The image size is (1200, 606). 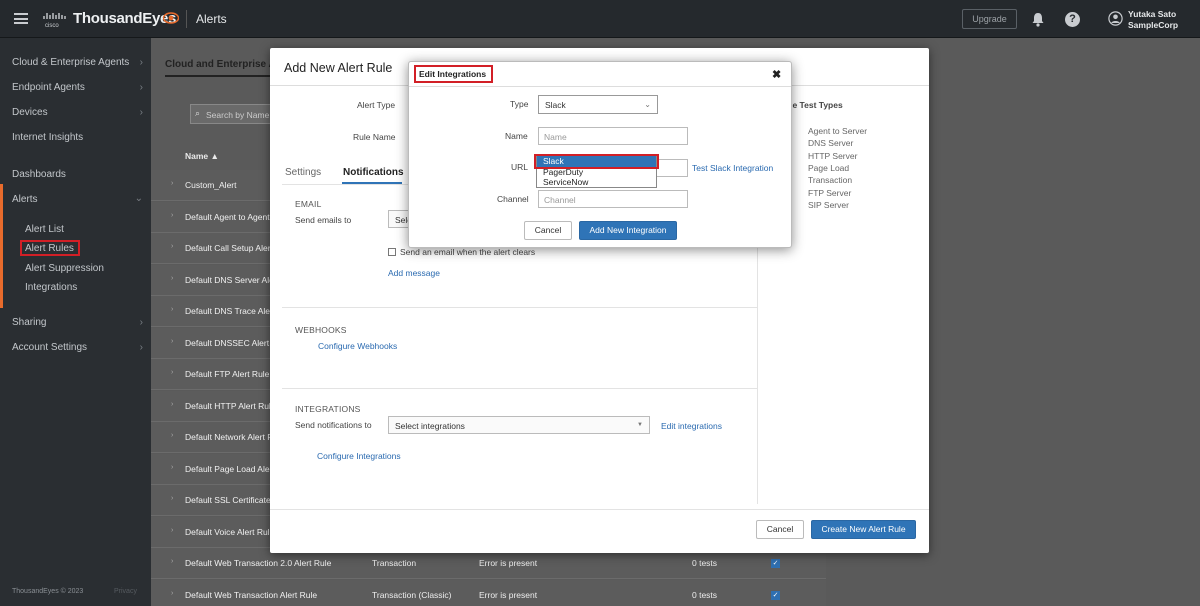 What do you see at coordinates (30, 112) in the screenshot?
I see `sidebar-item-label: Devices` at bounding box center [30, 112].